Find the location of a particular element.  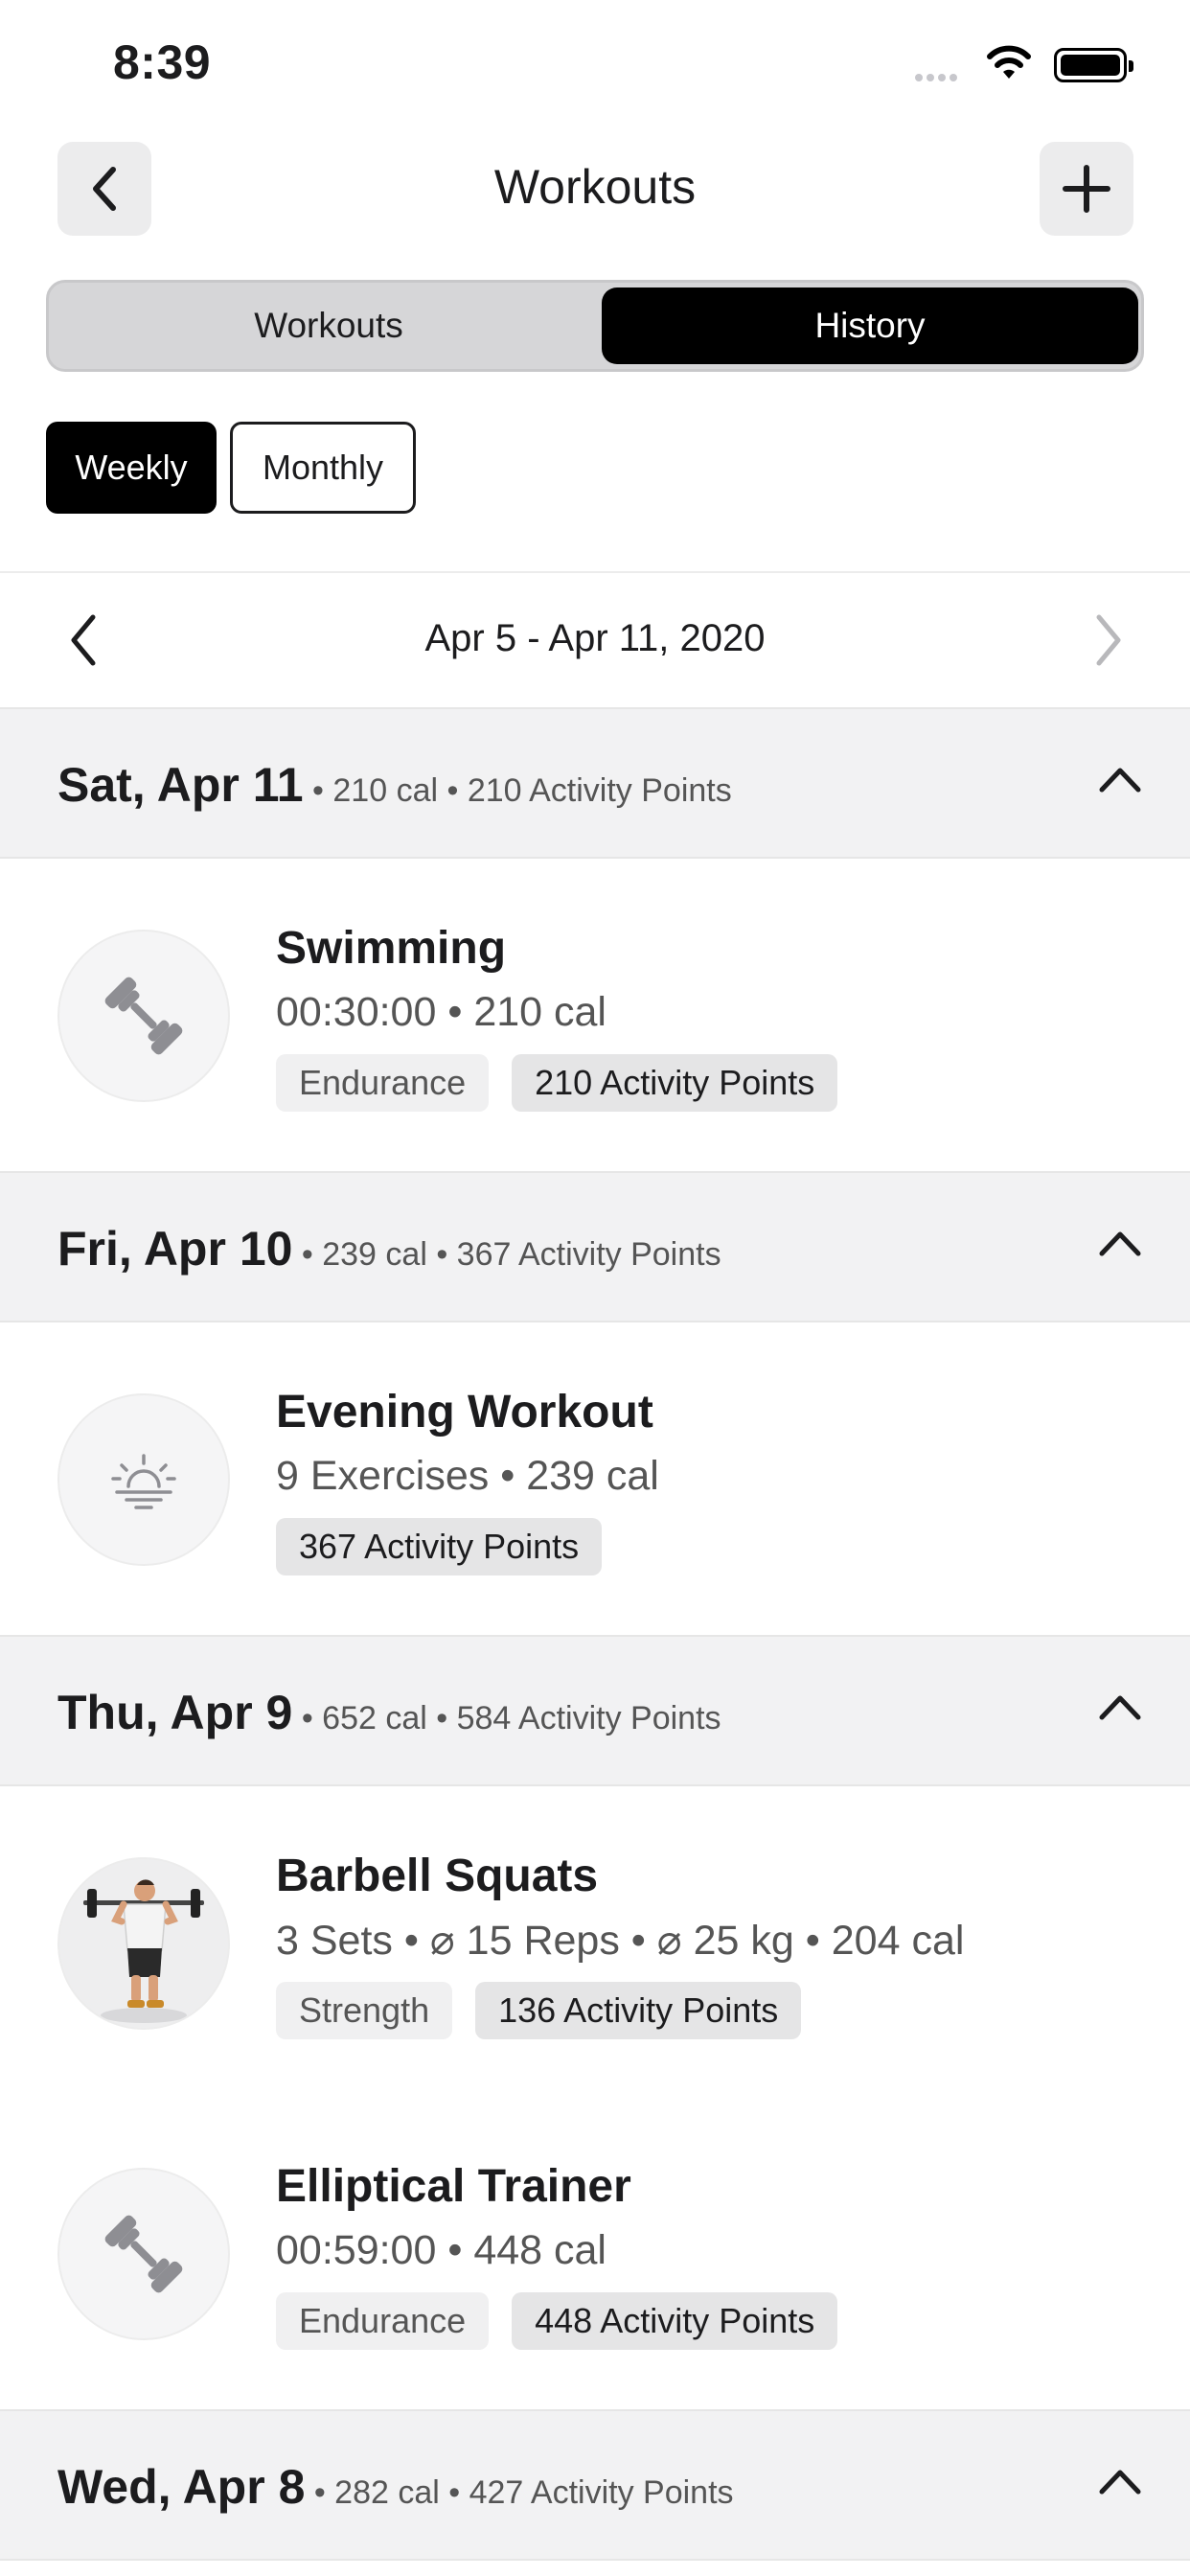

workout-name: Evening Workout is located at coordinates (465, 1412).